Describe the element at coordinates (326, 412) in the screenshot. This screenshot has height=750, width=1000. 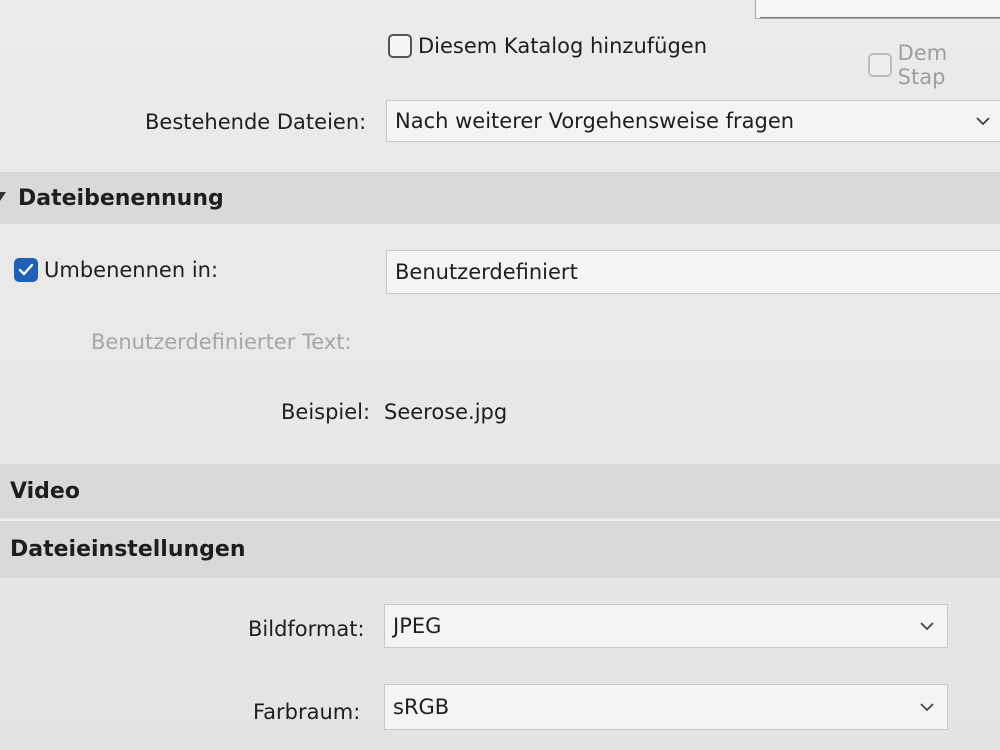
I see `example-label: Beispiel:` at that location.